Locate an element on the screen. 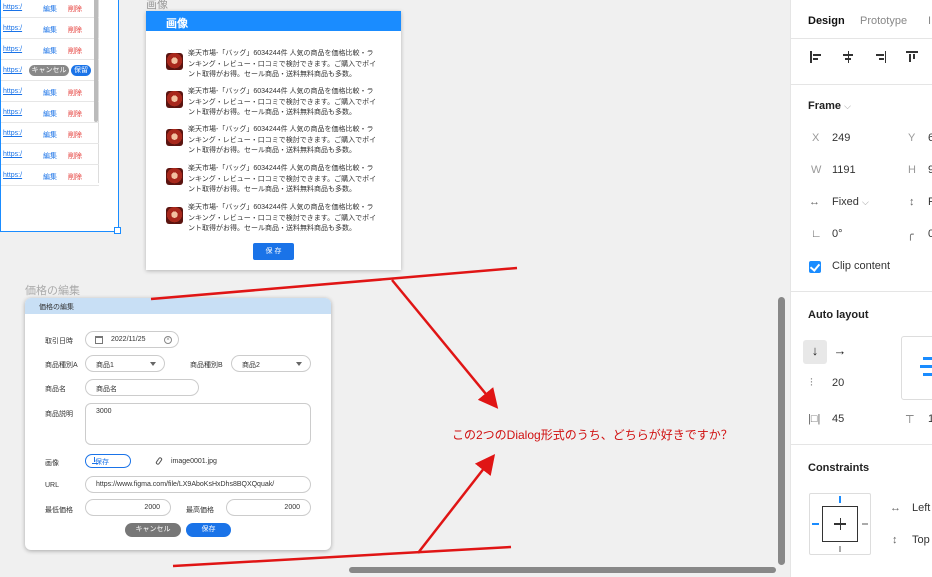 The width and height of the screenshot is (932, 577). tab-design: Design is located at coordinates (826, 21).